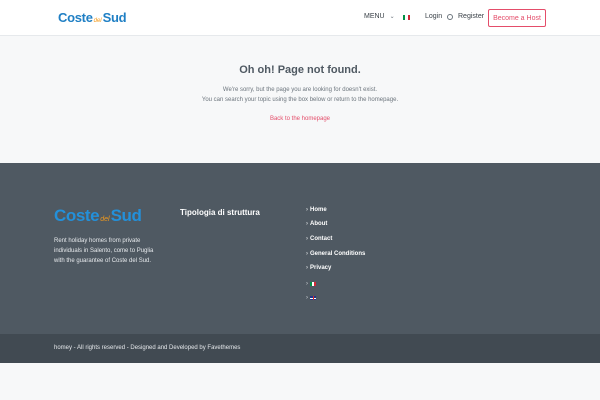  What do you see at coordinates (97, 21) in the screenshot?
I see `logo-text-del: del` at bounding box center [97, 21].